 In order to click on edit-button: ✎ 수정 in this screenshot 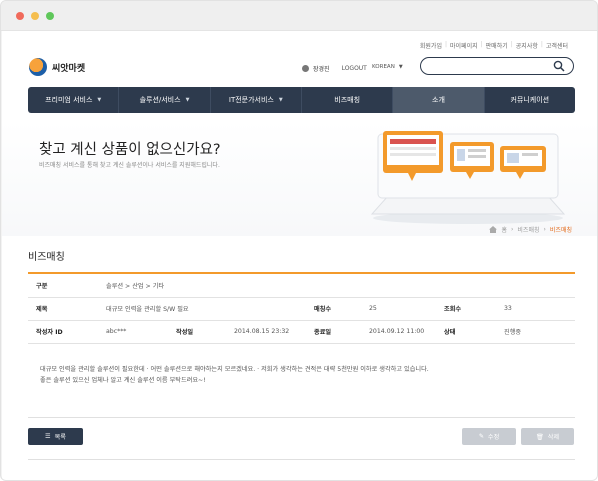, I will do `click(489, 436)`.